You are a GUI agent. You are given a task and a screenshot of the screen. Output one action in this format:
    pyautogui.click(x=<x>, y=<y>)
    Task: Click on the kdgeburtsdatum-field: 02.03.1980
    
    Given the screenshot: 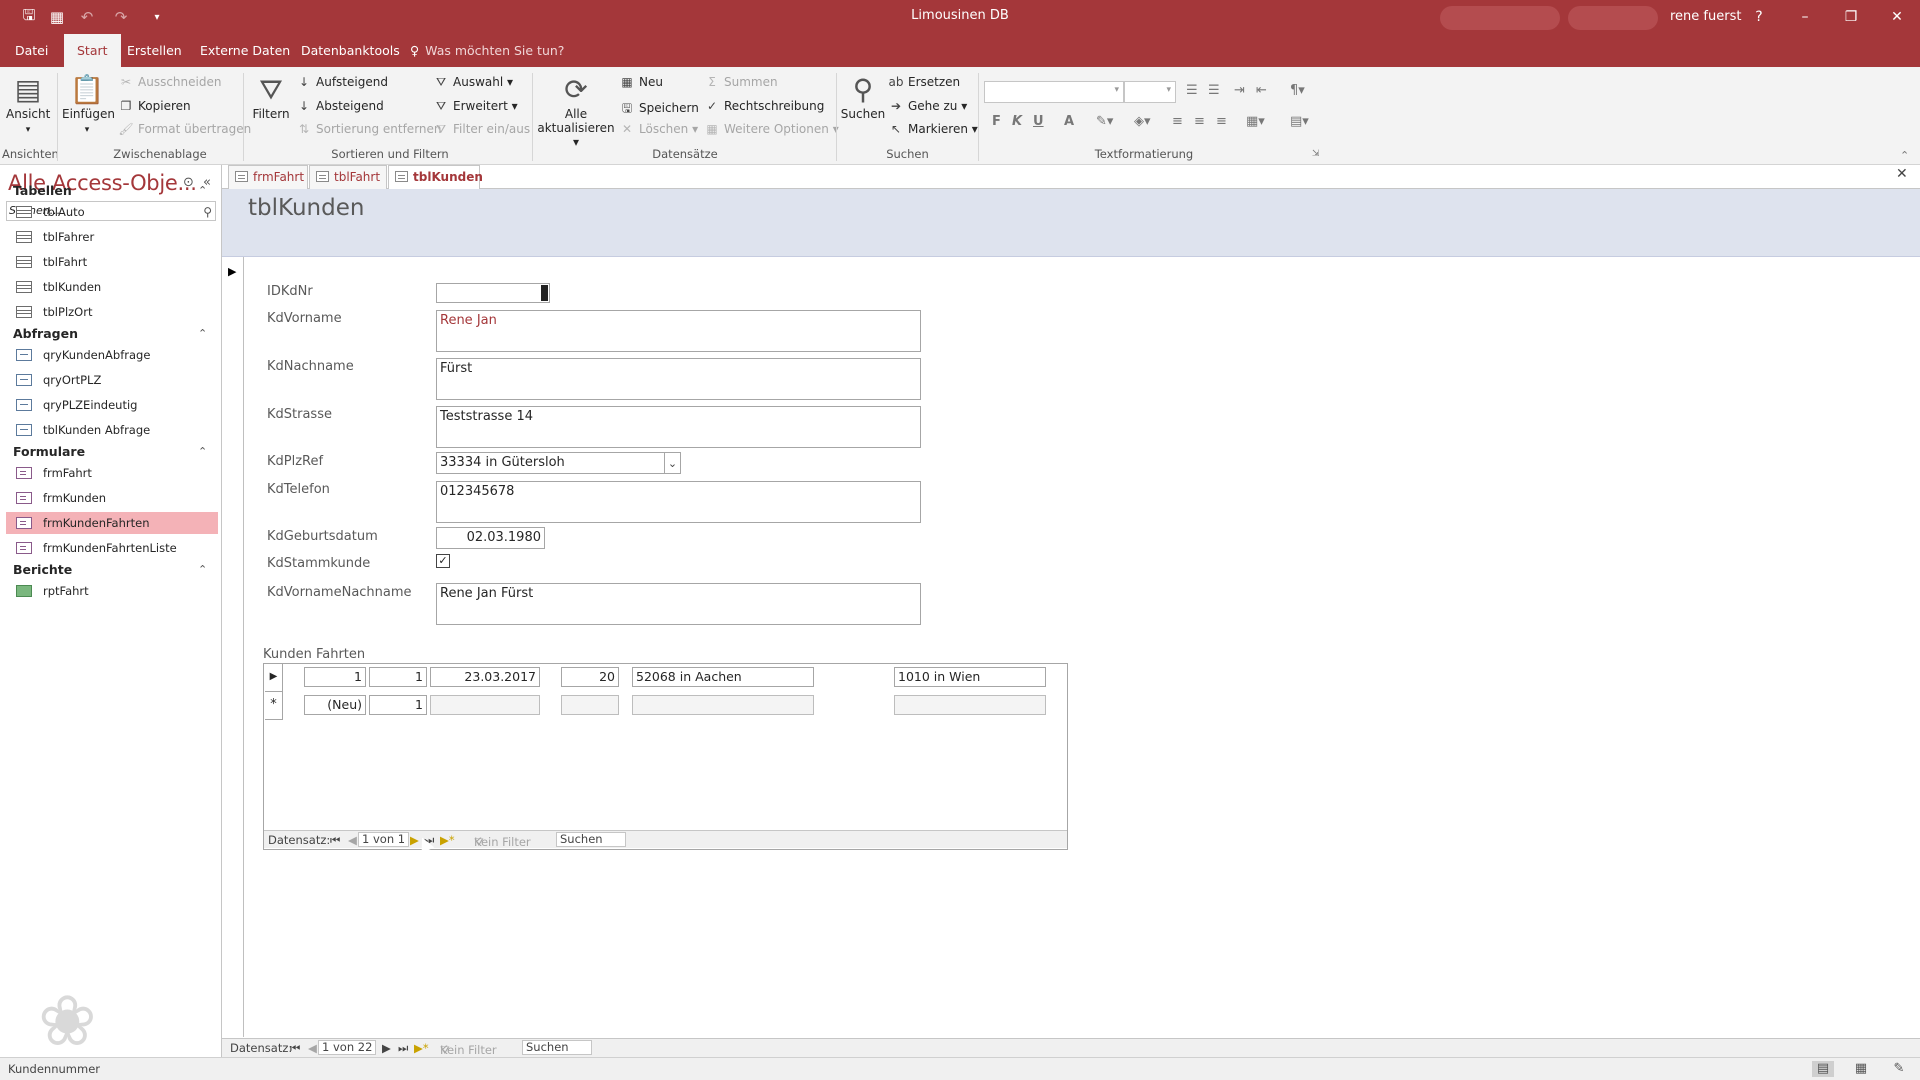 What is the action you would take?
    pyautogui.click(x=490, y=538)
    